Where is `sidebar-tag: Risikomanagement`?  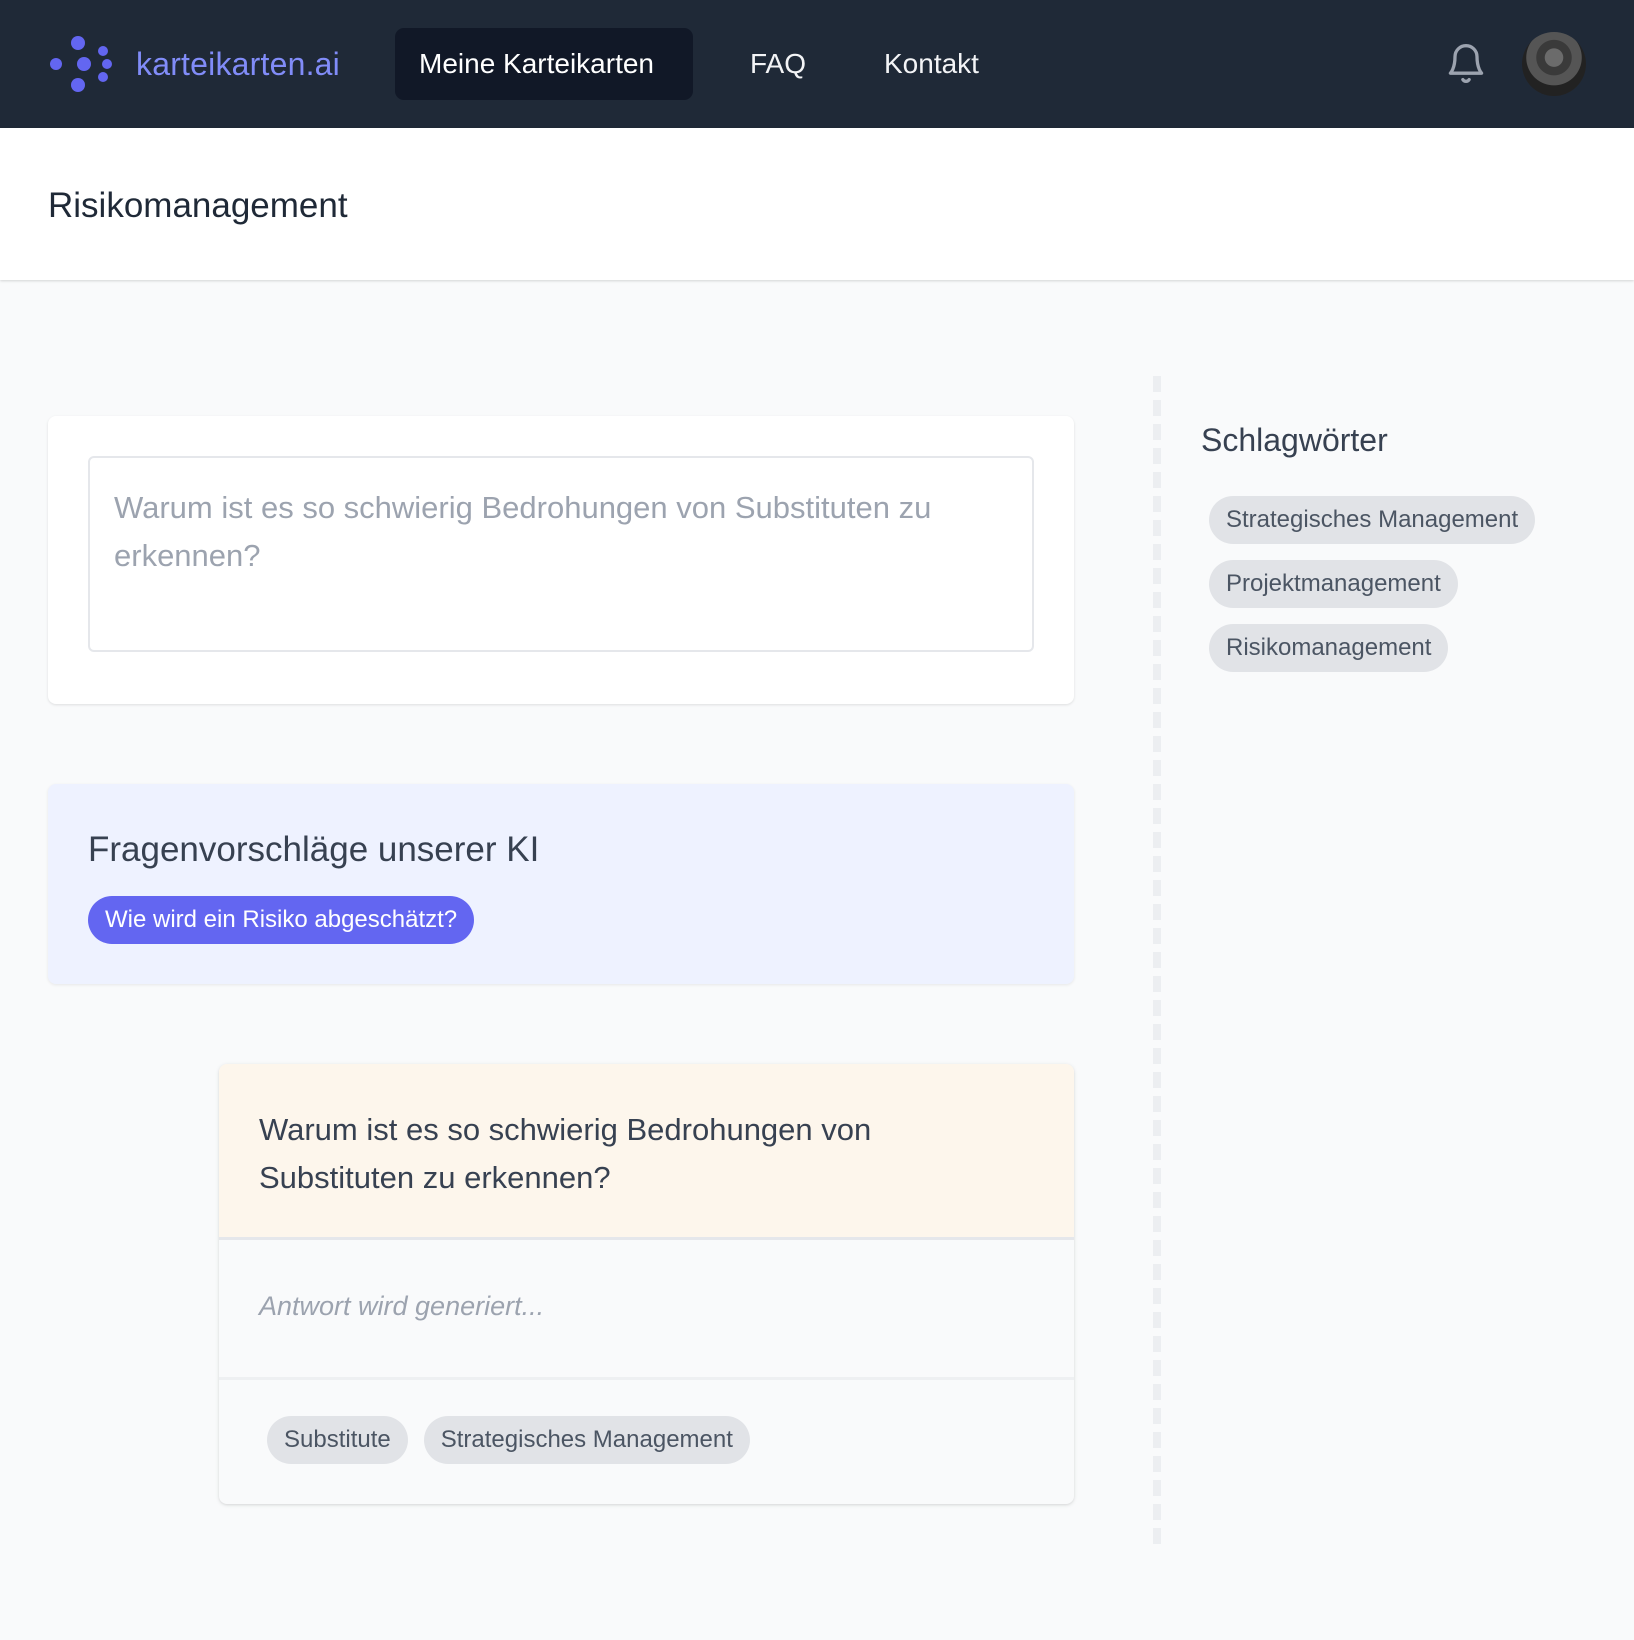
sidebar-tag: Risikomanagement is located at coordinates (1329, 648).